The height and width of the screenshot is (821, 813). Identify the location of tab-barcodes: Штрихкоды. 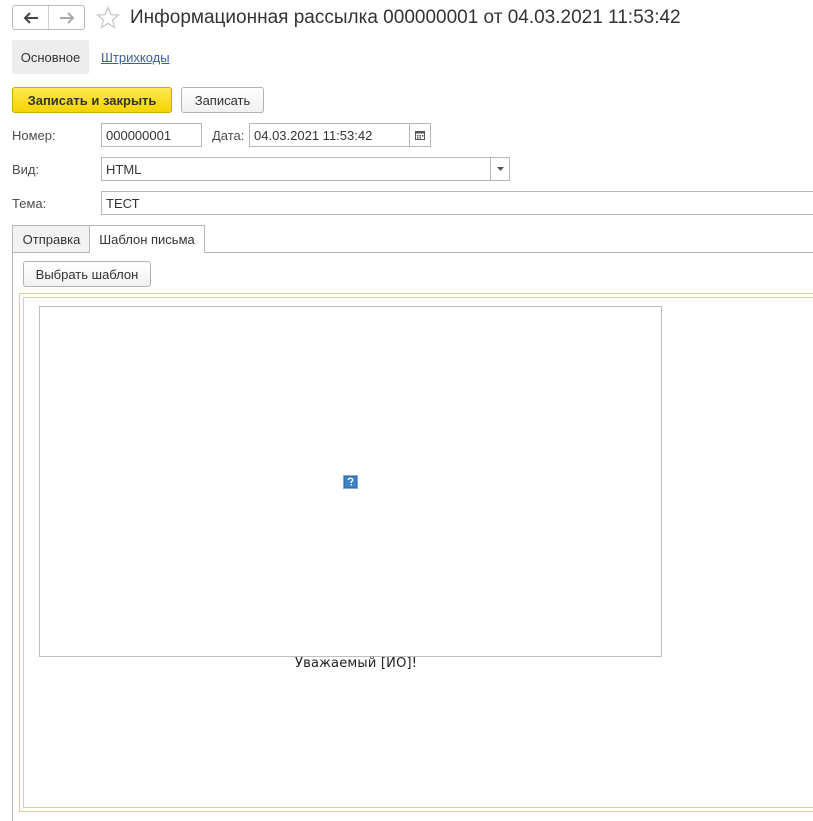
(135, 57).